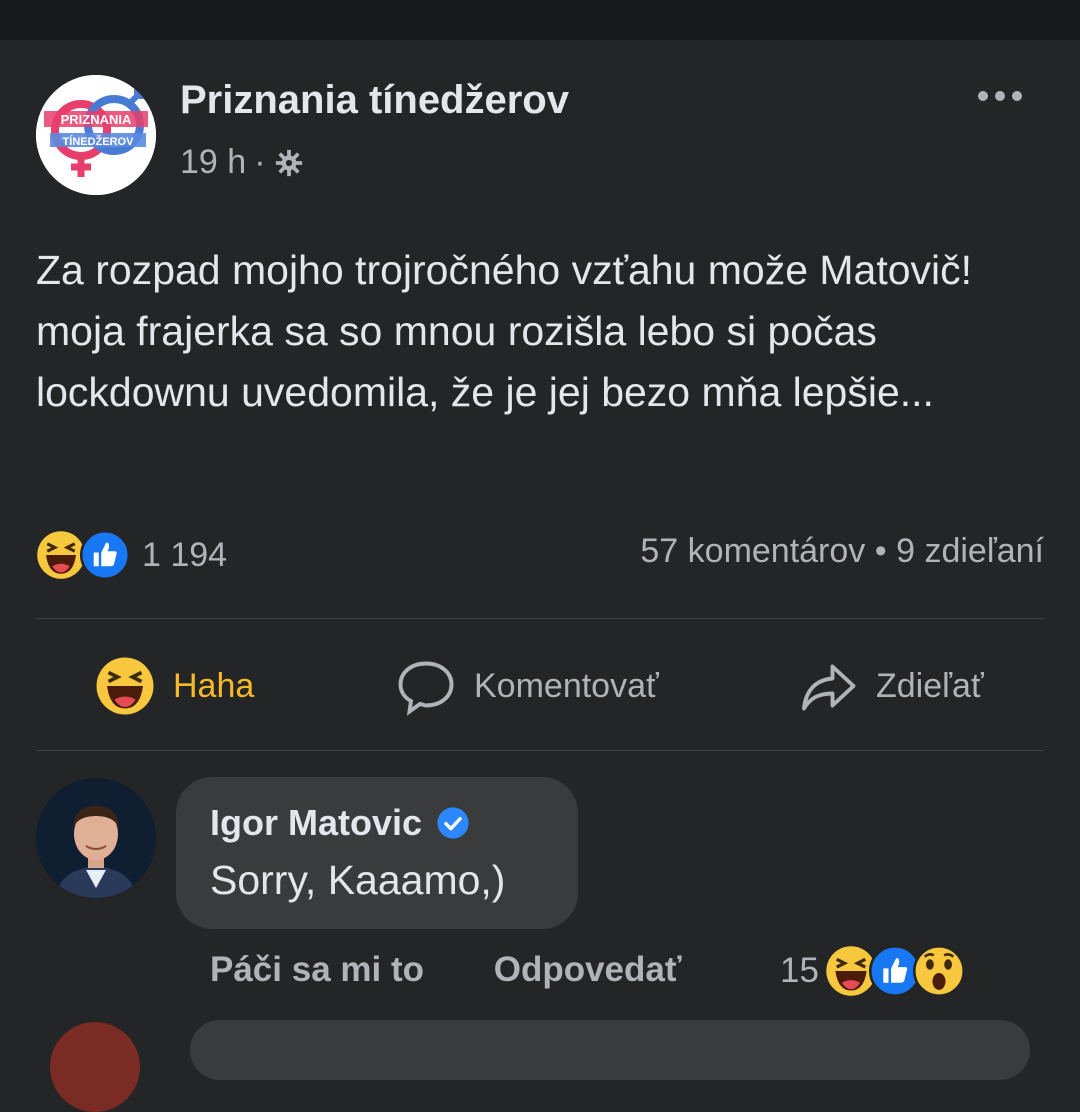  What do you see at coordinates (358, 880) in the screenshot?
I see `comment-text: Sorry, Kaaamo,)` at bounding box center [358, 880].